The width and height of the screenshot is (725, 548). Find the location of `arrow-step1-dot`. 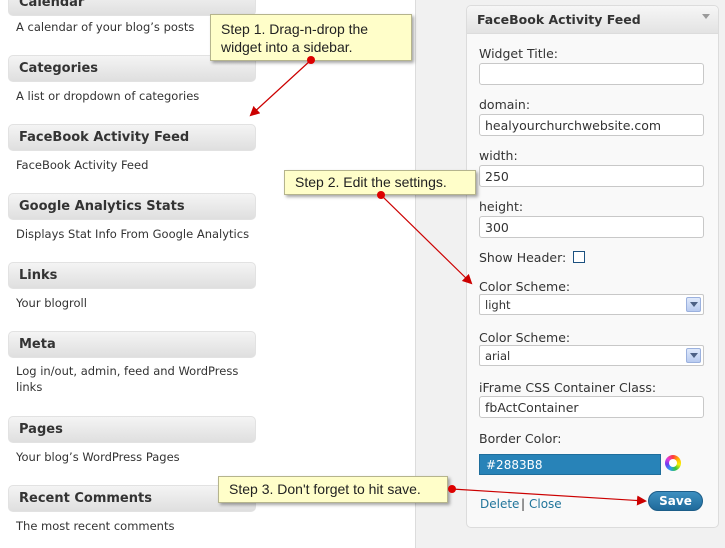

arrow-step1-dot is located at coordinates (311, 60).